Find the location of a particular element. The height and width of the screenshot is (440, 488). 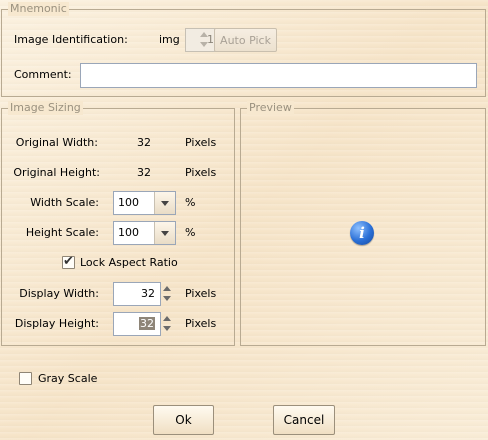

display-height-input: 32 is located at coordinates (137, 324).